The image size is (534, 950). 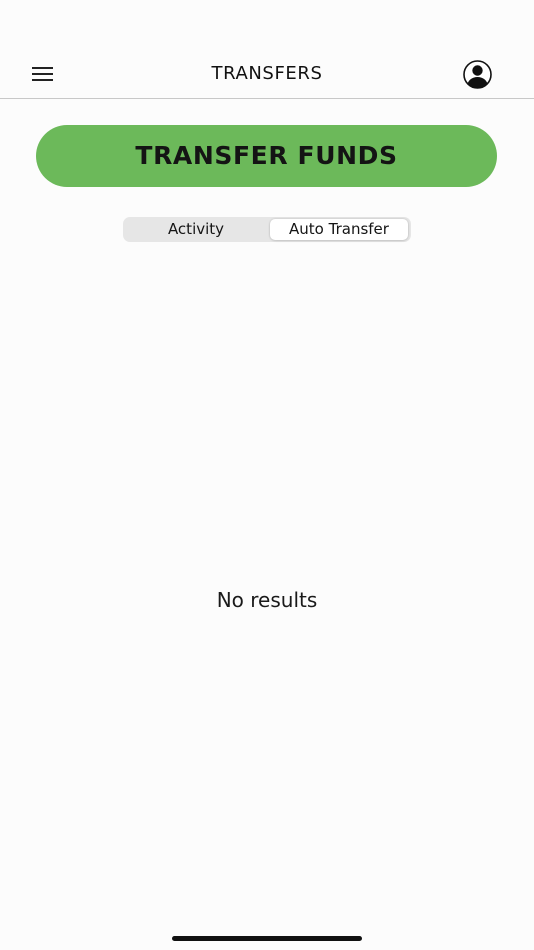 What do you see at coordinates (196, 229) in the screenshot?
I see `tab-activity: Activity` at bounding box center [196, 229].